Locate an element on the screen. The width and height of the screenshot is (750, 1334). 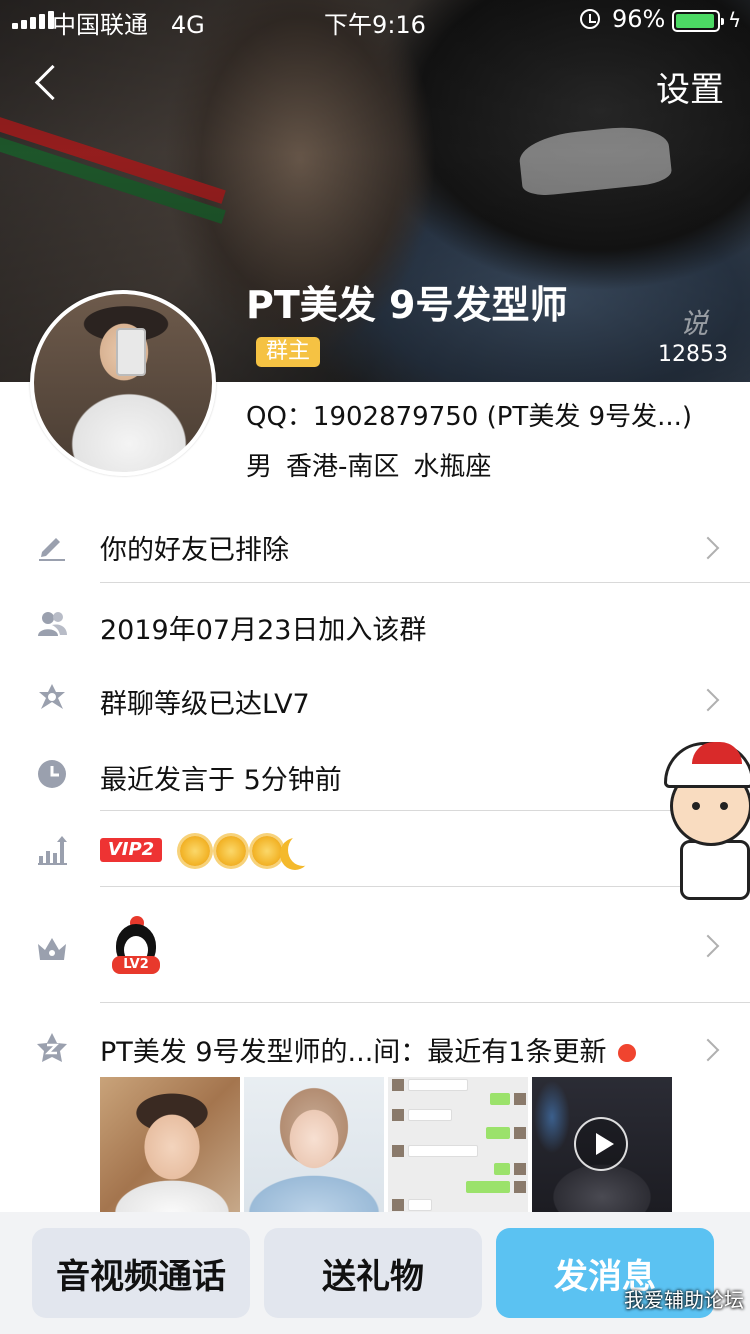
qzone-icon is located at coordinates (52, 1047).